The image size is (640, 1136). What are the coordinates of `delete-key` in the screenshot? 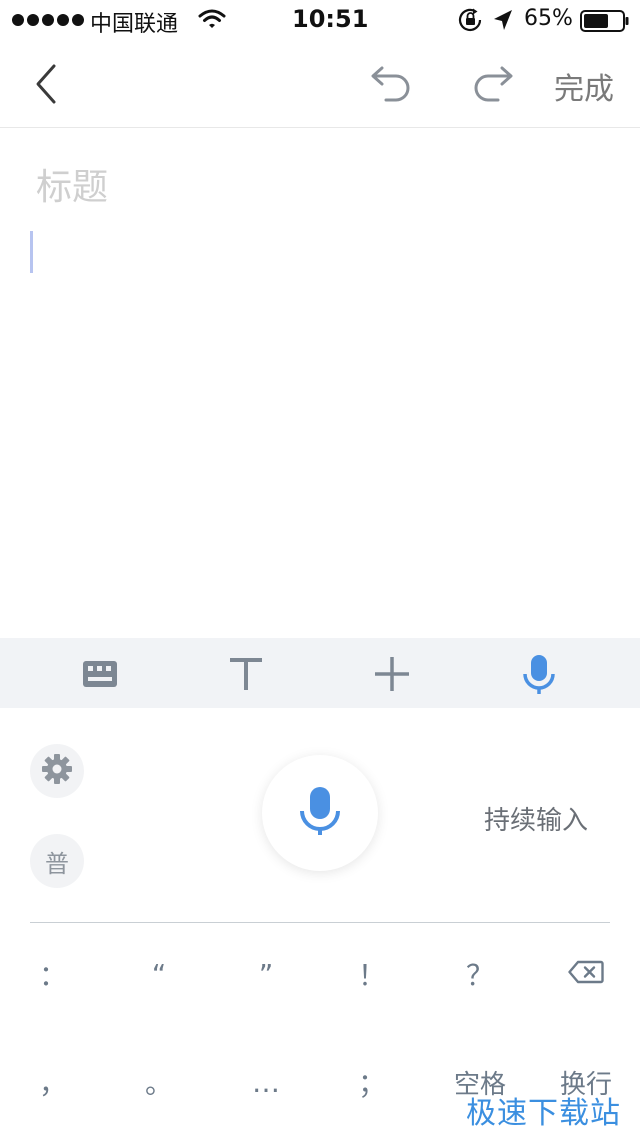 It's located at (586, 974).